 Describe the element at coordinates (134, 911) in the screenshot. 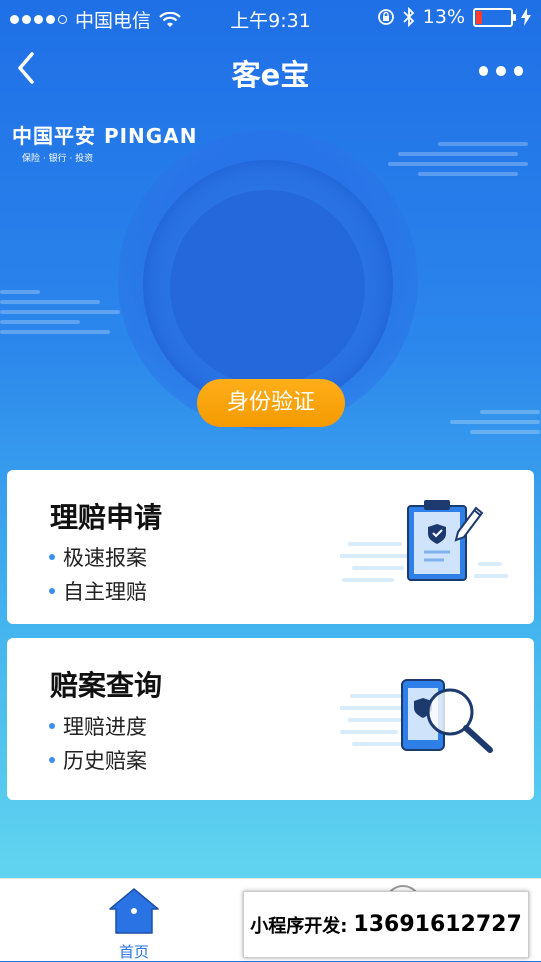

I see `home-icon` at that location.